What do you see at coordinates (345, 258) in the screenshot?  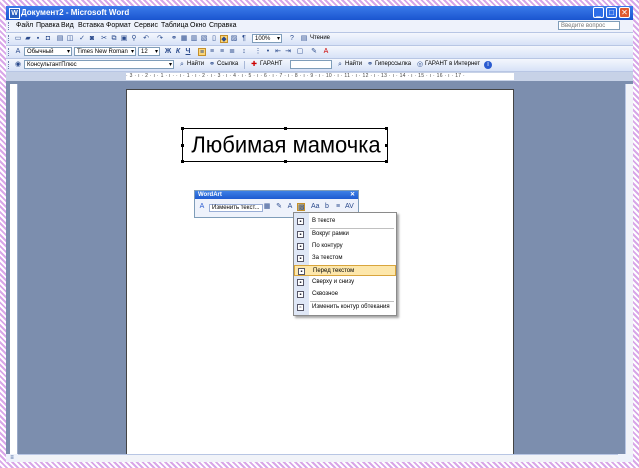 I see `menu-item-behind: ▪ За текстом` at bounding box center [345, 258].